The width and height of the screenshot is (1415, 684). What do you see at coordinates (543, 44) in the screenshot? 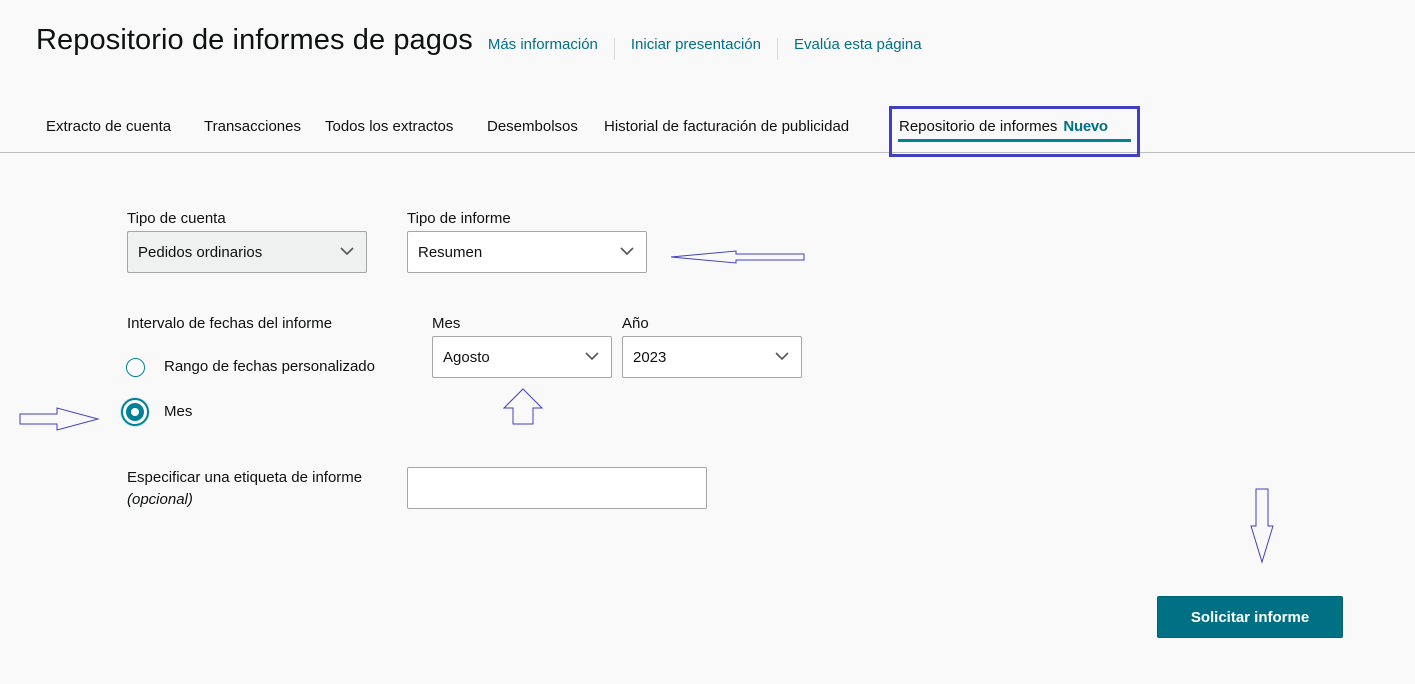
I see `more-info-link: Más información` at bounding box center [543, 44].